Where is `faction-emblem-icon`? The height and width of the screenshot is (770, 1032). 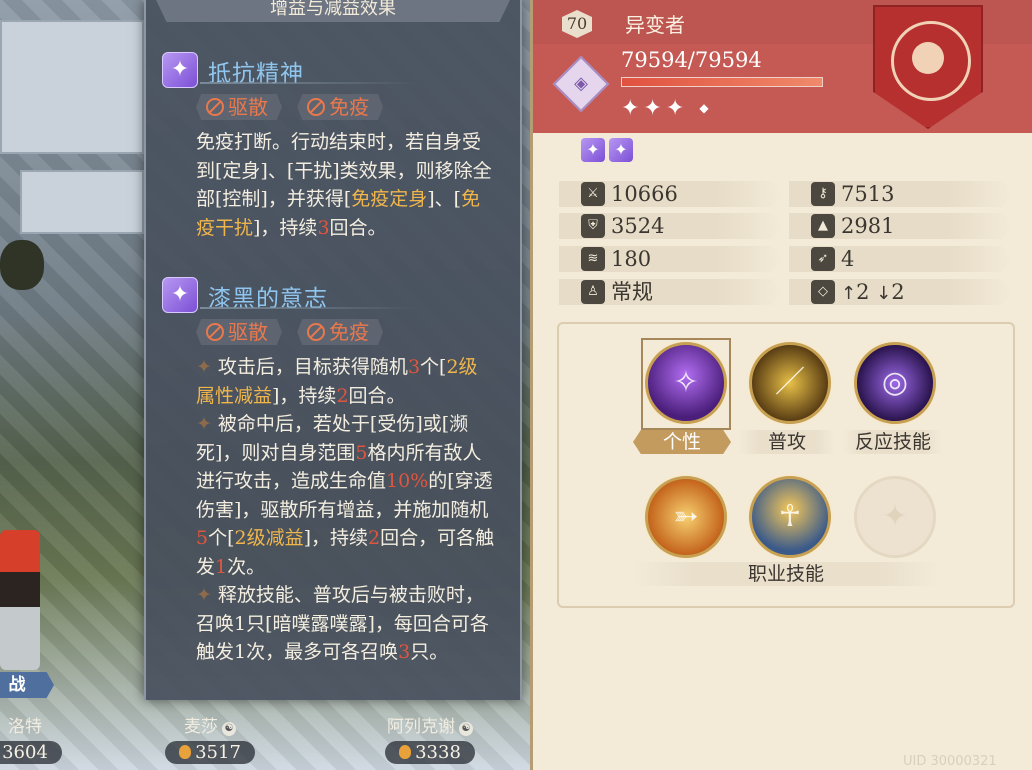 faction-emblem-icon is located at coordinates (928, 67).